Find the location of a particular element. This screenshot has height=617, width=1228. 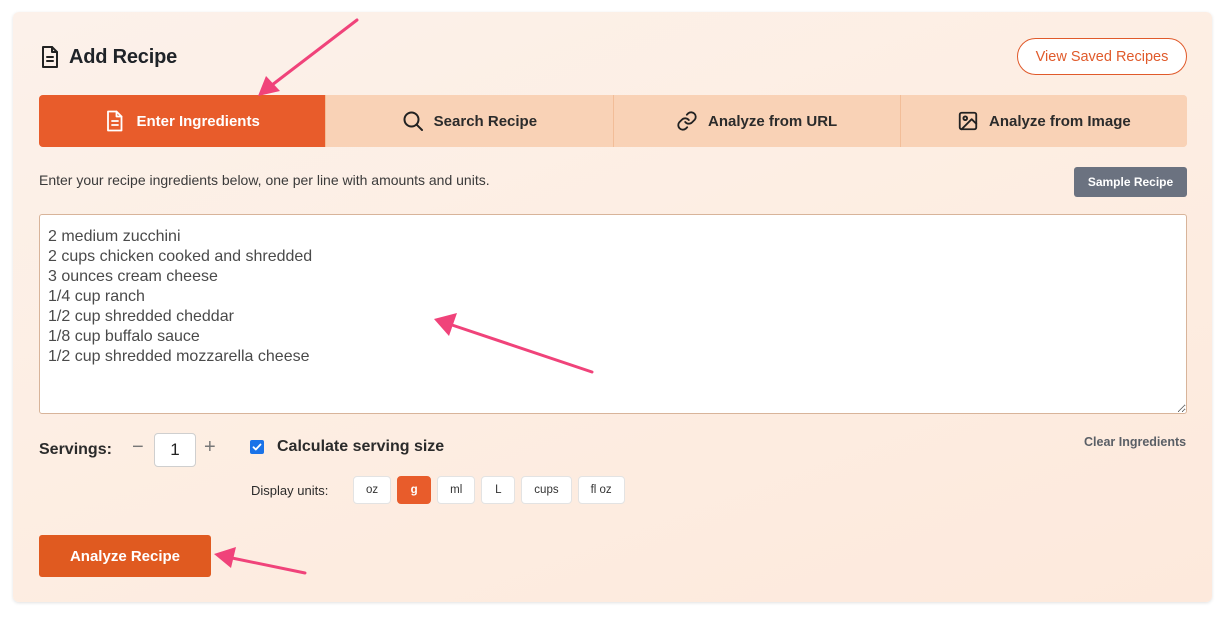

tab-label: Analyze from URL is located at coordinates (773, 121).